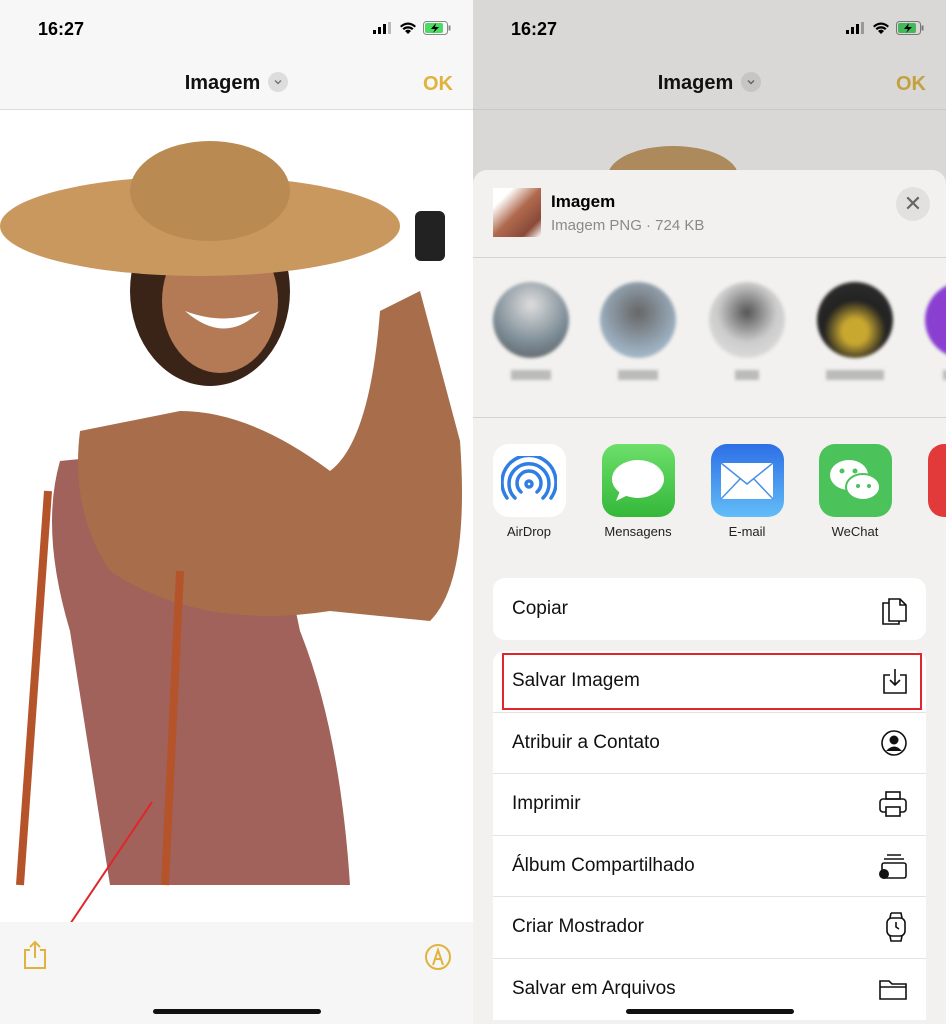  I want to click on wechat-icon, so click(855, 480).